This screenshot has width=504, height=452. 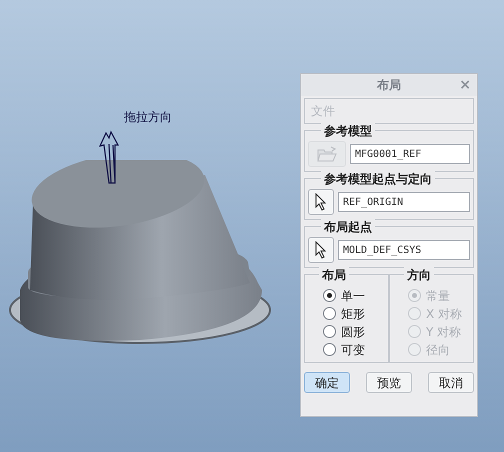 I want to click on group-title: 布局, so click(x=334, y=275).